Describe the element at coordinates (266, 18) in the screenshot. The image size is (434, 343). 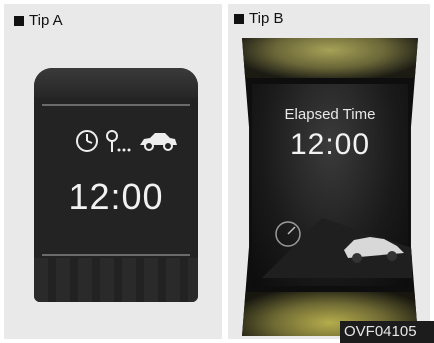
I see `type-b-label-text: Tip B` at that location.